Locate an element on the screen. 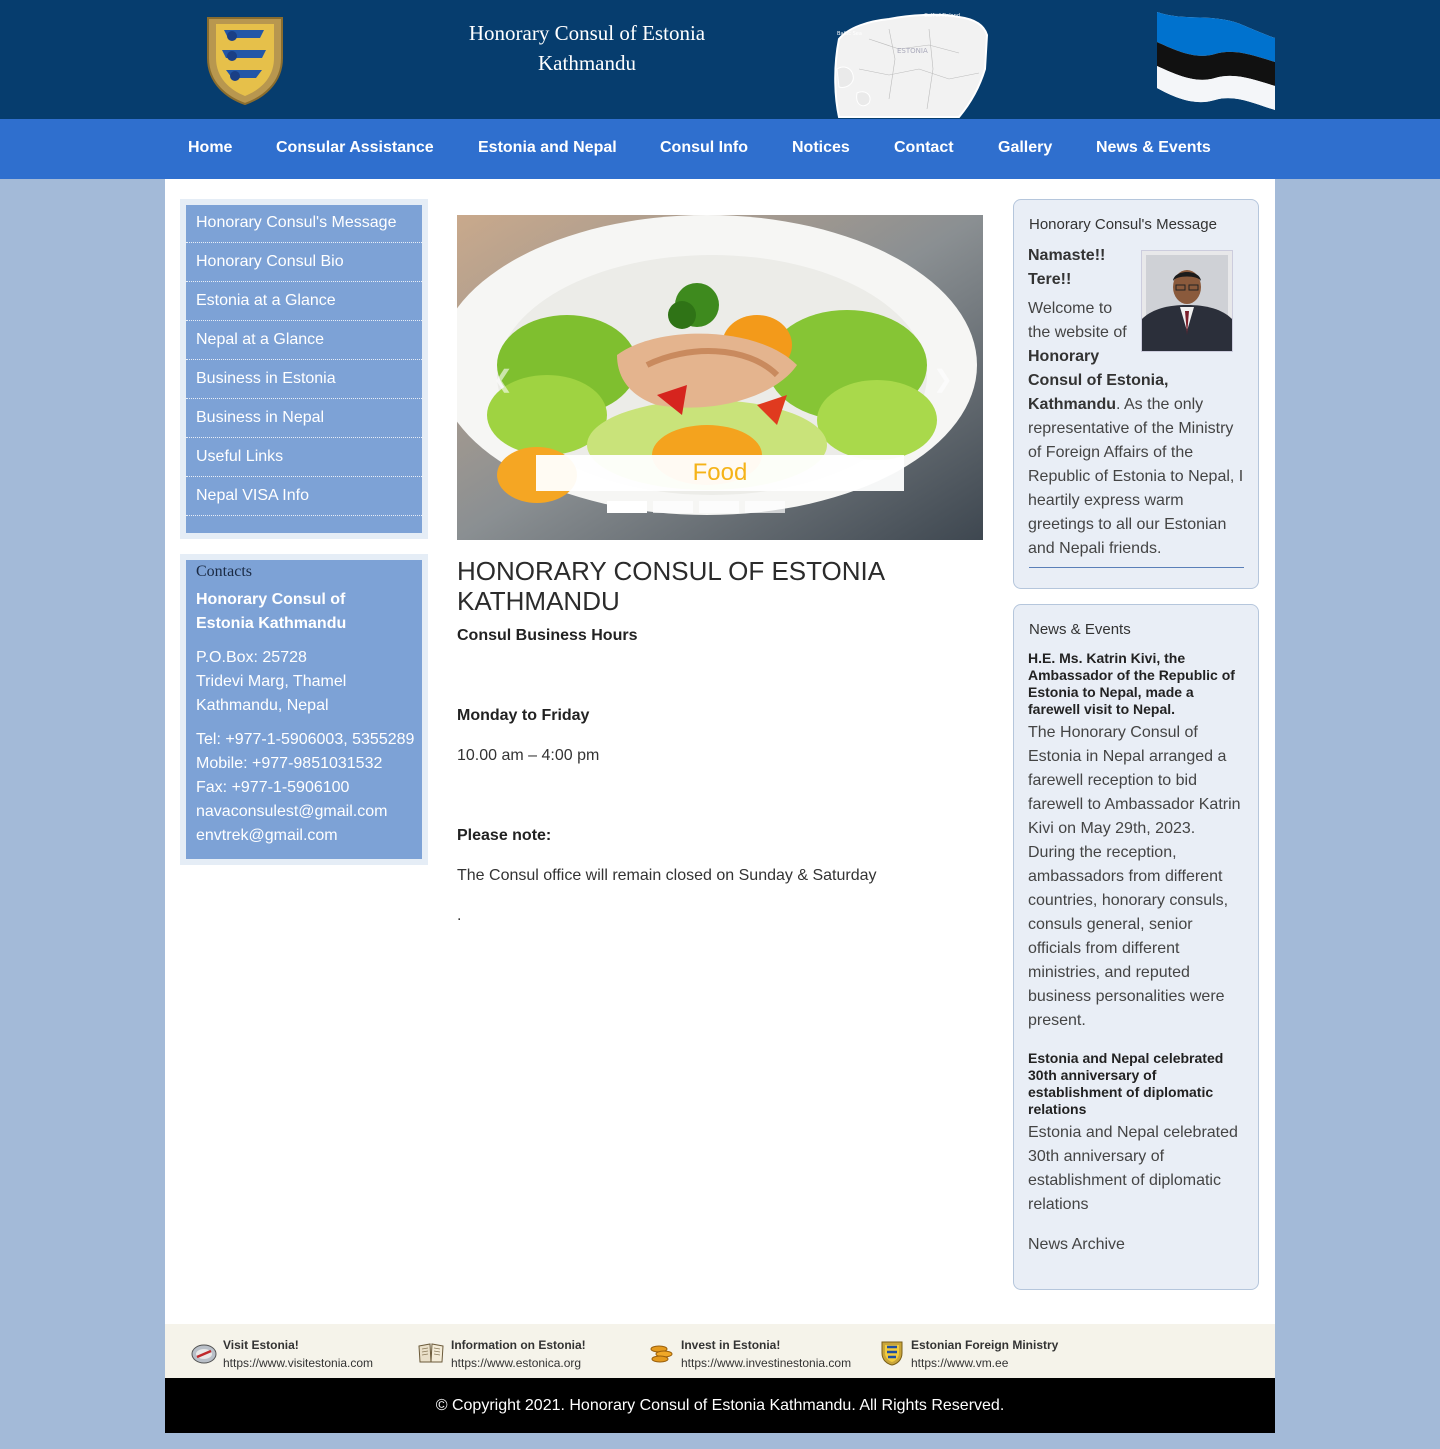 The image size is (1440, 1449). contacts-pobox: P.O.Box: 25728 is located at coordinates (251, 657).